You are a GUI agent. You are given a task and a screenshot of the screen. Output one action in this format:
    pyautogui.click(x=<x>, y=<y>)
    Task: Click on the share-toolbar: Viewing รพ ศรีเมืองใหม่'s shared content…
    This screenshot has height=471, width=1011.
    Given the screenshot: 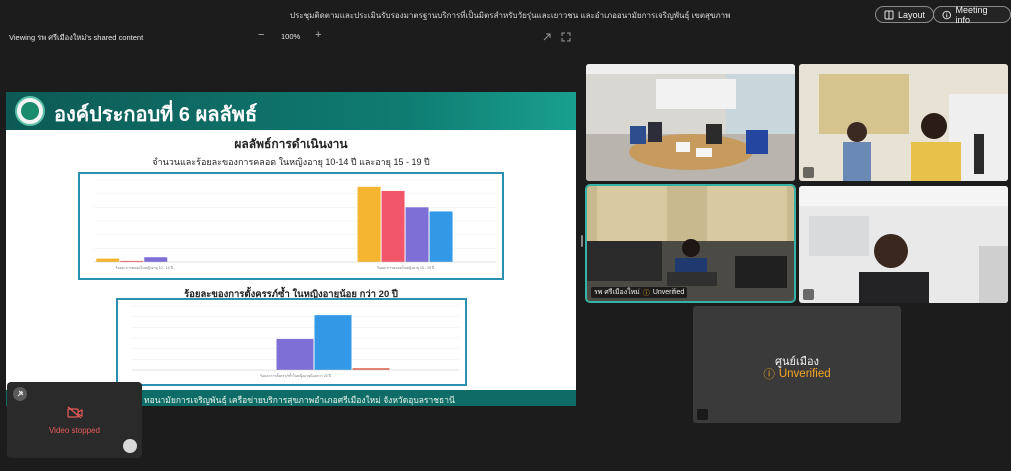 What is the action you would take?
    pyautogui.click(x=290, y=37)
    